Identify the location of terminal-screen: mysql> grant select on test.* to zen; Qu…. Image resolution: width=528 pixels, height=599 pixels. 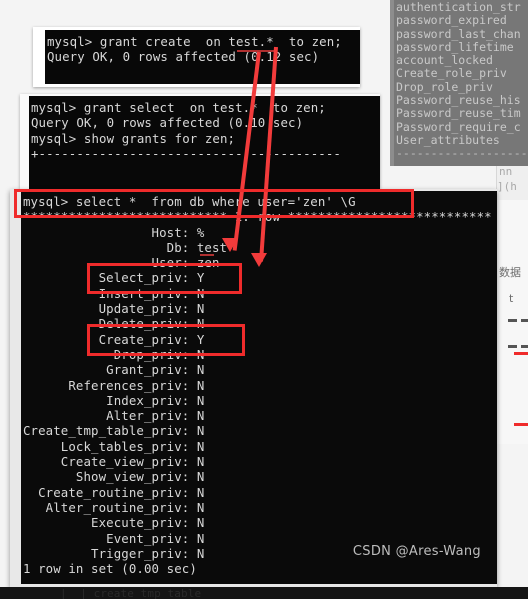
(204, 142).